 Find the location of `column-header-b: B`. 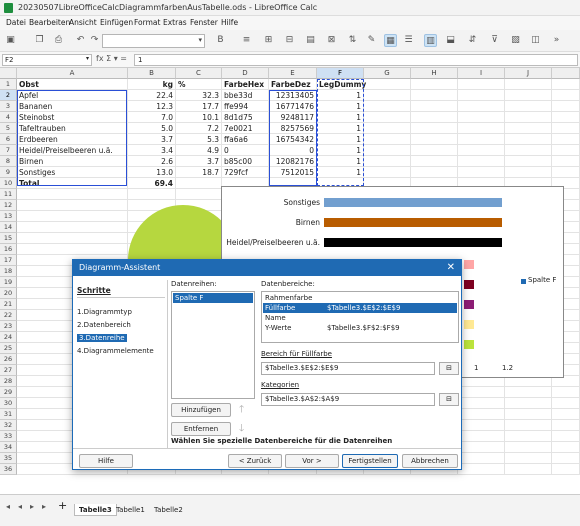

column-header-b: B is located at coordinates (152, 73).